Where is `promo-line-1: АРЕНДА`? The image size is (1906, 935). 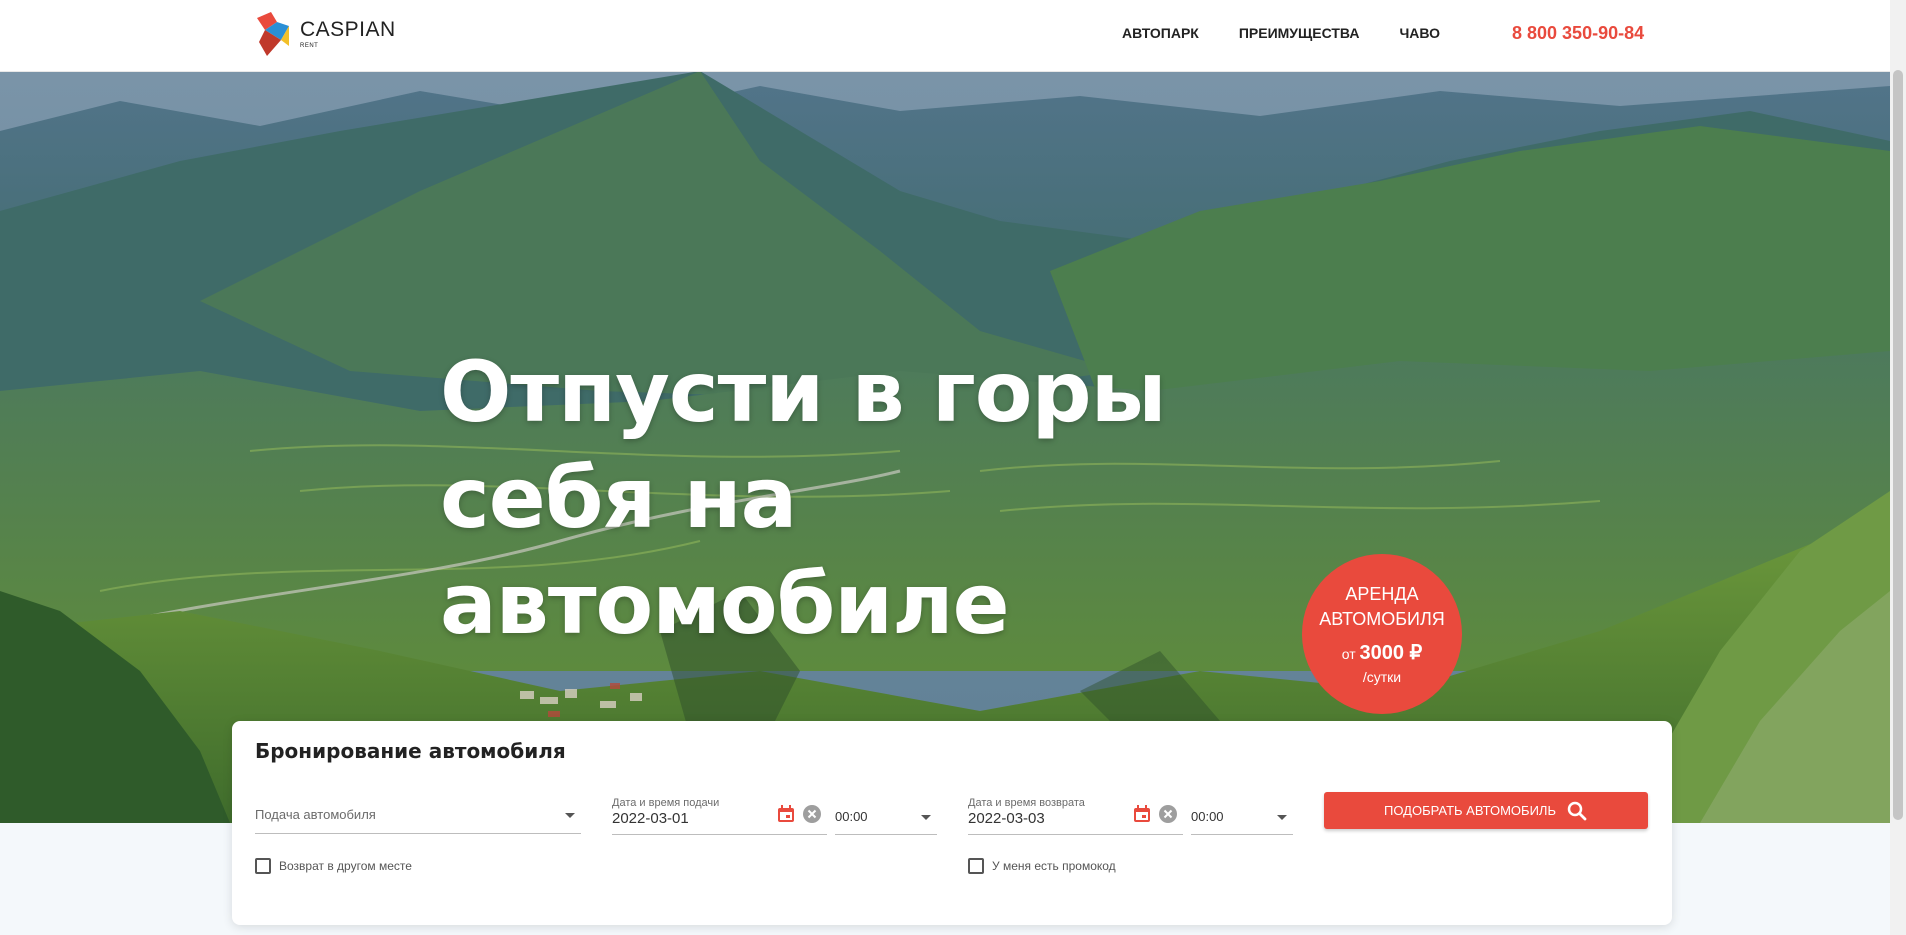 promo-line-1: АРЕНДА is located at coordinates (1382, 594).